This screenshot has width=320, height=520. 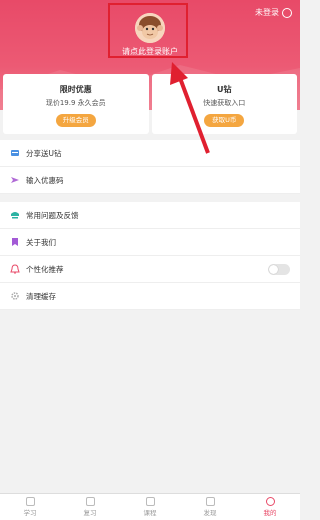 What do you see at coordinates (210, 507) in the screenshot?
I see `tab-discover: 发现` at bounding box center [210, 507].